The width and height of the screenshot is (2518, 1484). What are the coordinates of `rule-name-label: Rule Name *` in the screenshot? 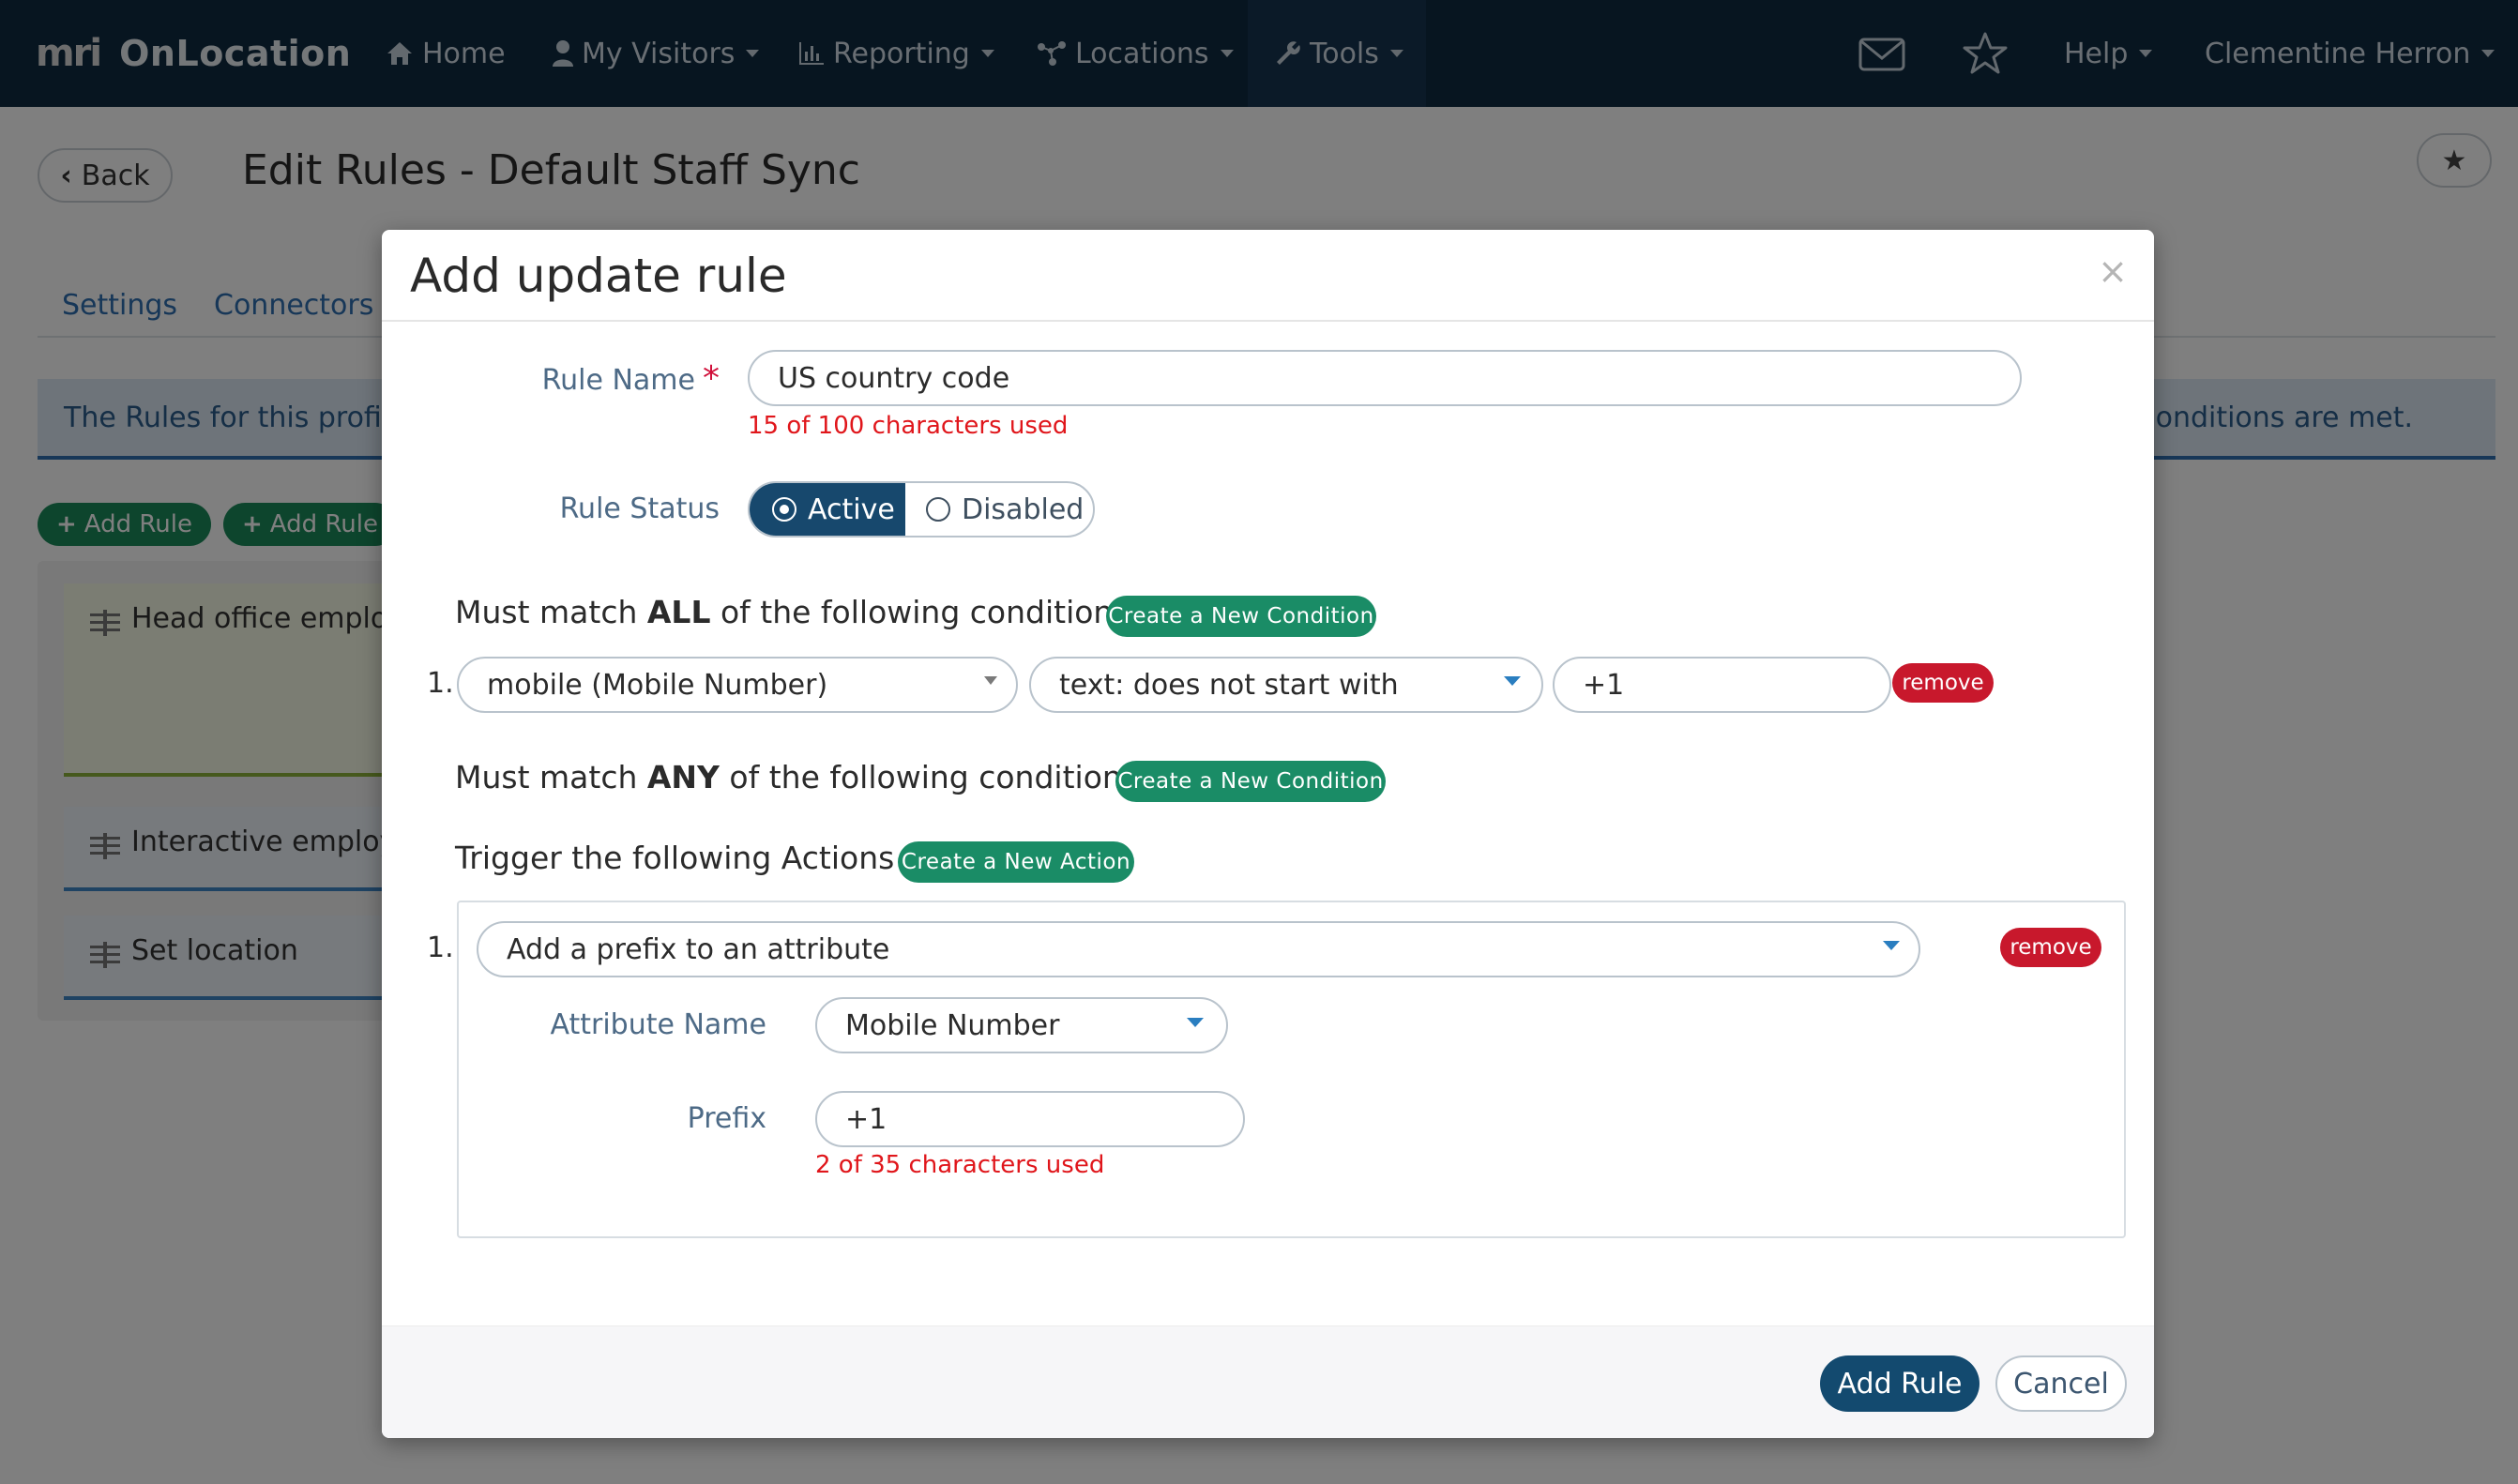 It's located at (616, 379).